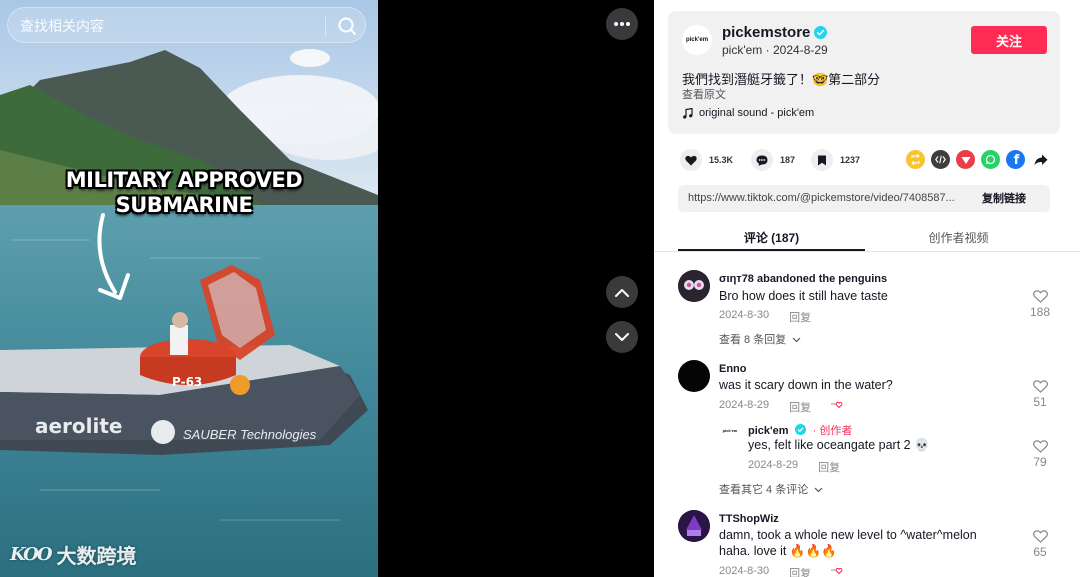 Image resolution: width=1080 pixels, height=577 pixels. Describe the element at coordinates (733, 369) in the screenshot. I see `comment-username: Enno` at that location.